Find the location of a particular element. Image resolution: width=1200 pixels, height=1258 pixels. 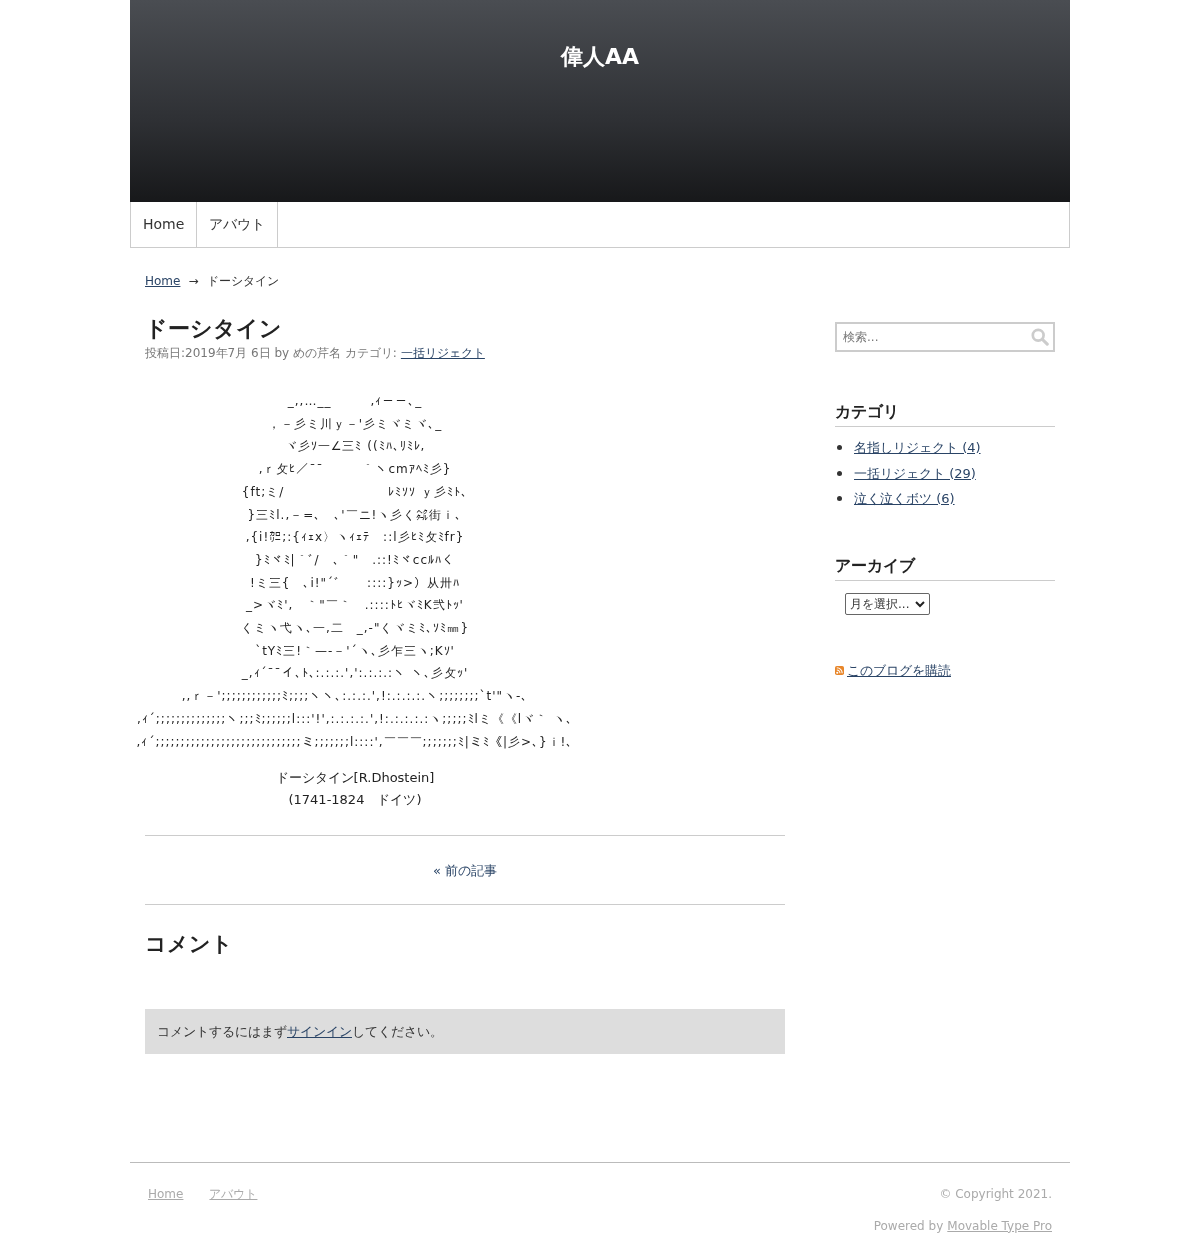

ascii-art-line: ,ｨ´;;;;;;;;;;;;;;;;;;;;;;;;;;;;;ミ;;;;;;;l::::',￣￣￣;;;;;;;ﾐ|ミﾐ《|彡>､}ｉ!､ is located at coordinates (355, 742).